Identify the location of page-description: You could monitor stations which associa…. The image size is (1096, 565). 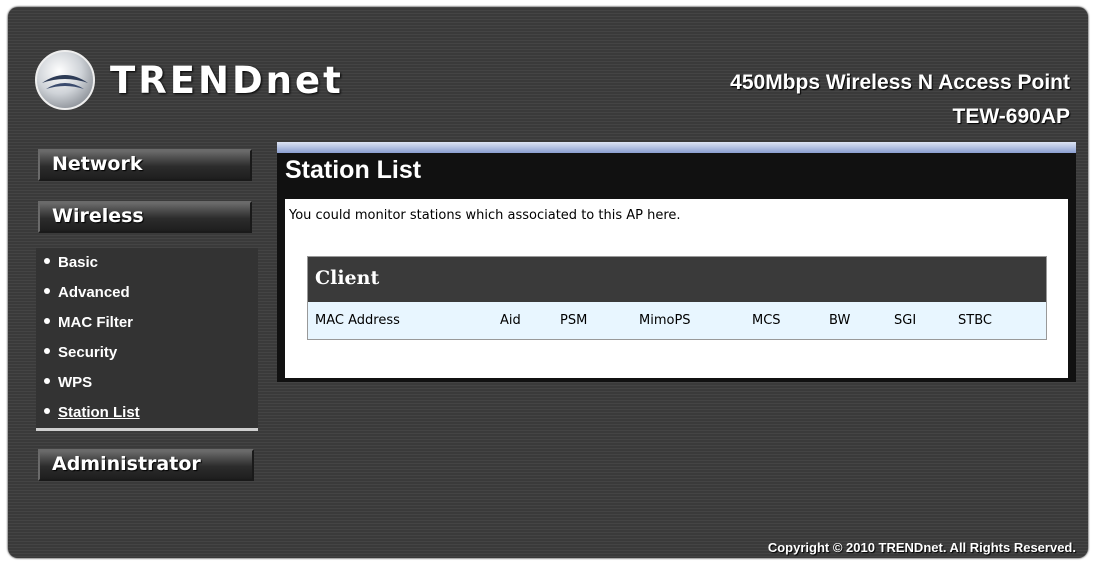
(485, 215).